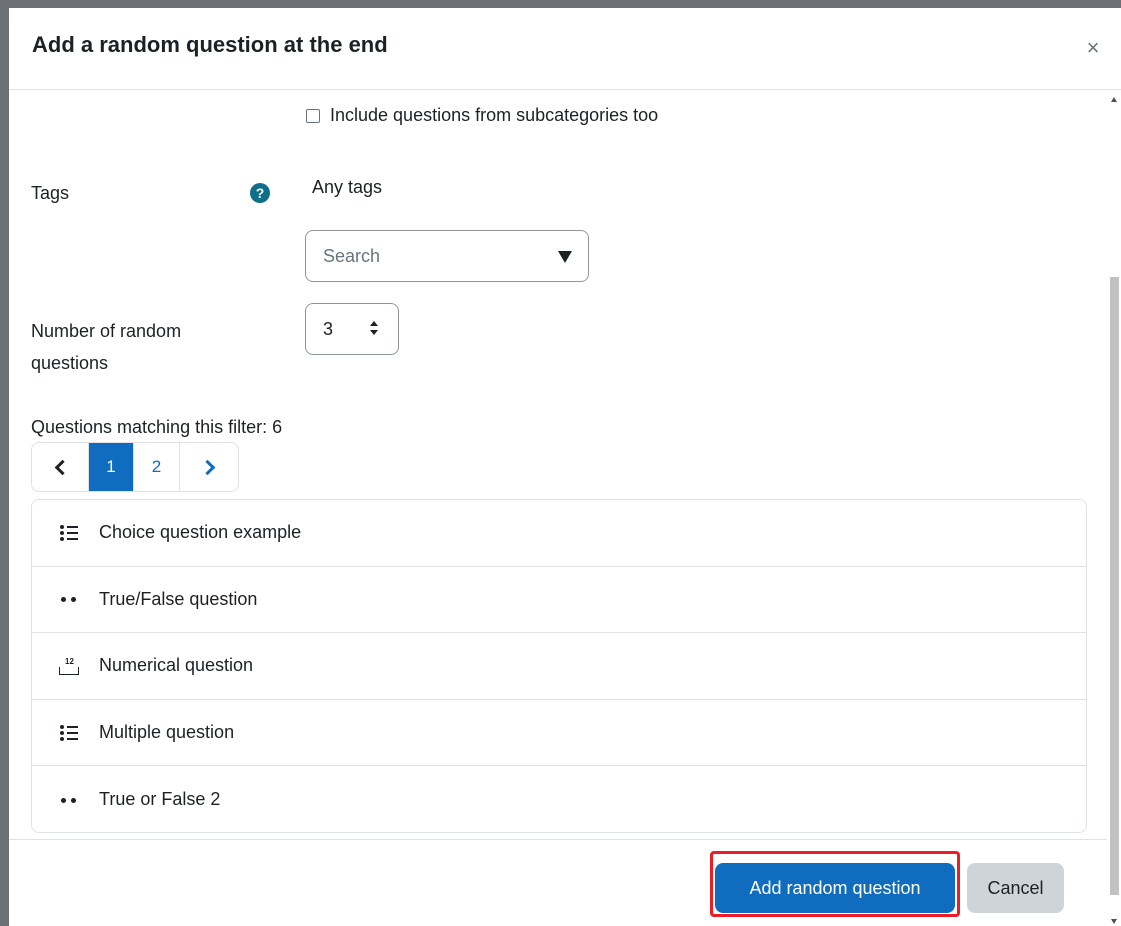  Describe the element at coordinates (352, 256) in the screenshot. I see `tags-search-placeholder: Search` at that location.